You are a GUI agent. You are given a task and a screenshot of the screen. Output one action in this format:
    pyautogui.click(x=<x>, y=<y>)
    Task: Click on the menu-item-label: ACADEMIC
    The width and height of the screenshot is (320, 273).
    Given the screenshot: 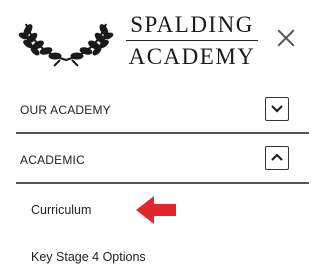 What is the action you would take?
    pyautogui.click(x=52, y=160)
    